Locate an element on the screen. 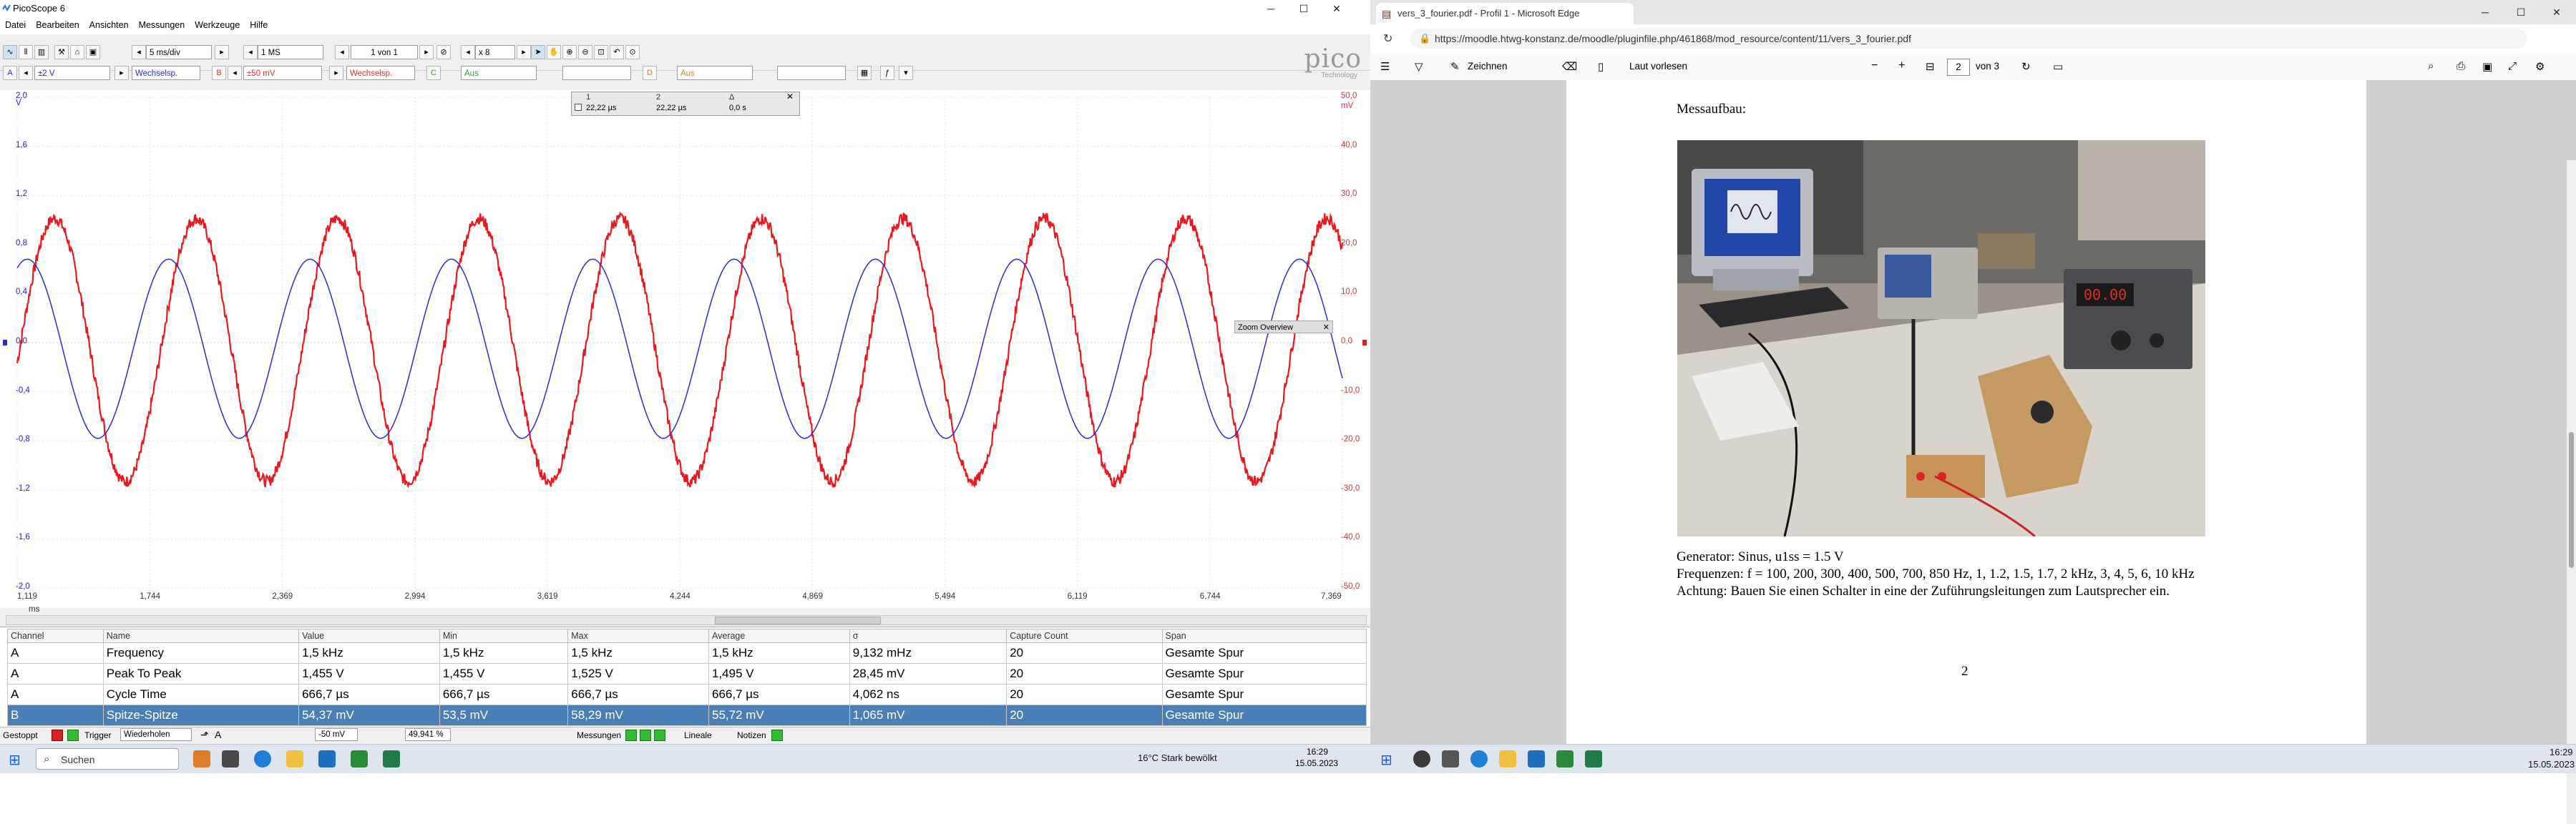 The width and height of the screenshot is (2576, 824). zoom-factor-field: x 8 is located at coordinates (495, 52).